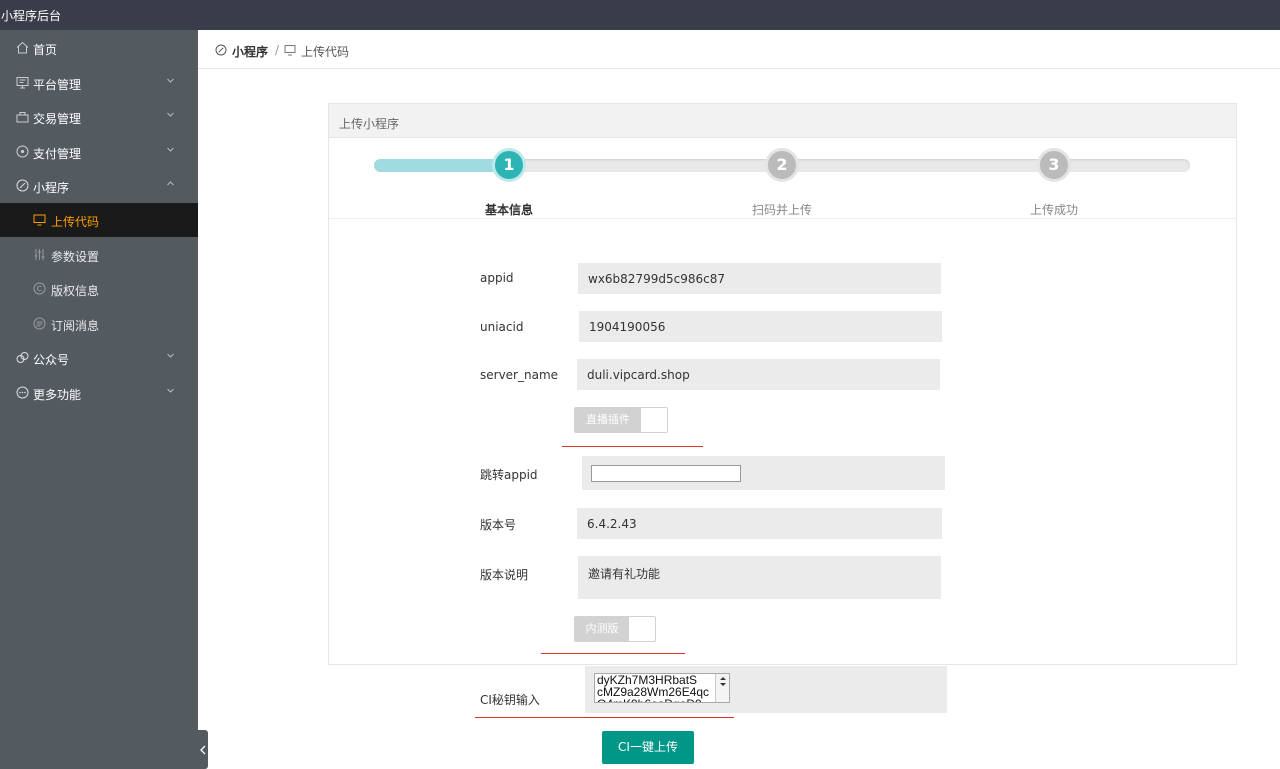  I want to click on panel-header: 上传小程序, so click(782, 121).